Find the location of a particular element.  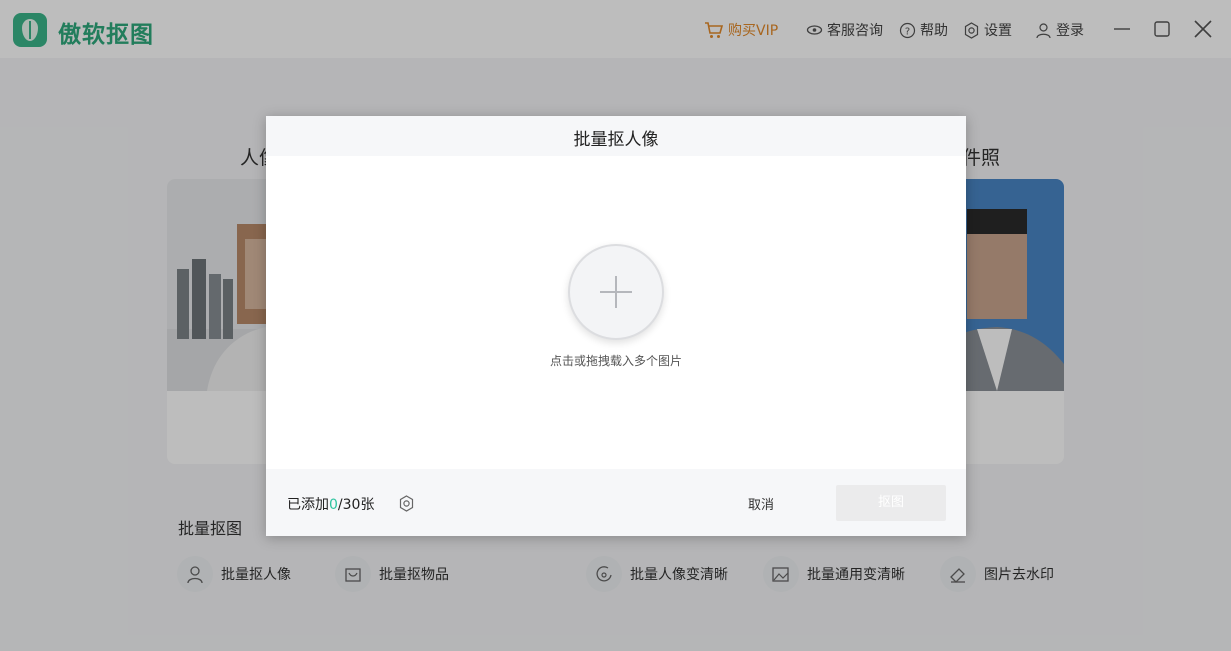

plus-icon-stroke is located at coordinates (616, 292).